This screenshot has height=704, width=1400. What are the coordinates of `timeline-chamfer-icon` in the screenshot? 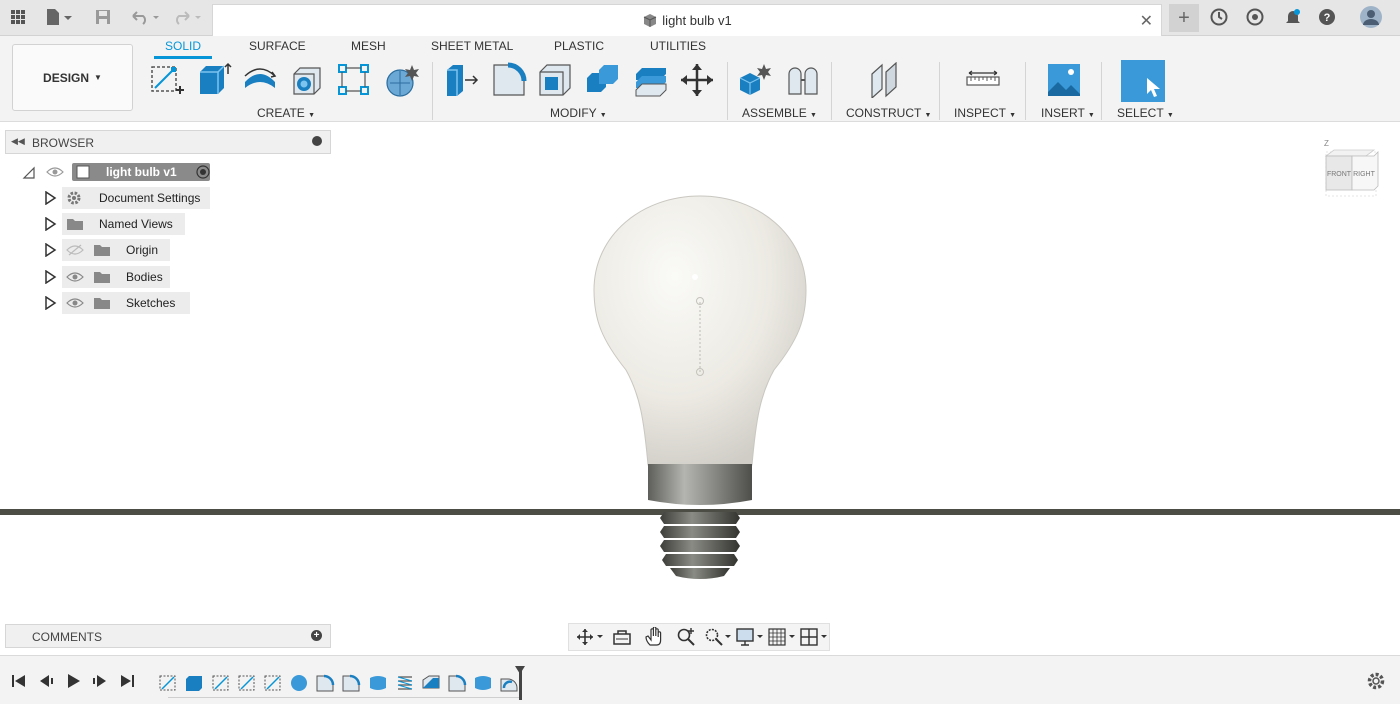 It's located at (431, 683).